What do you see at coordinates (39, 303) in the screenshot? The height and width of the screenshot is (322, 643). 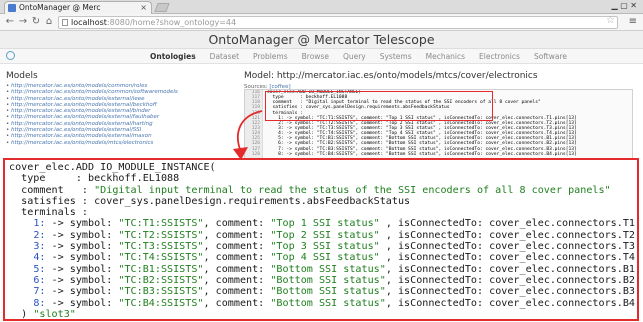 I see `terminal-index: 8:` at bounding box center [39, 303].